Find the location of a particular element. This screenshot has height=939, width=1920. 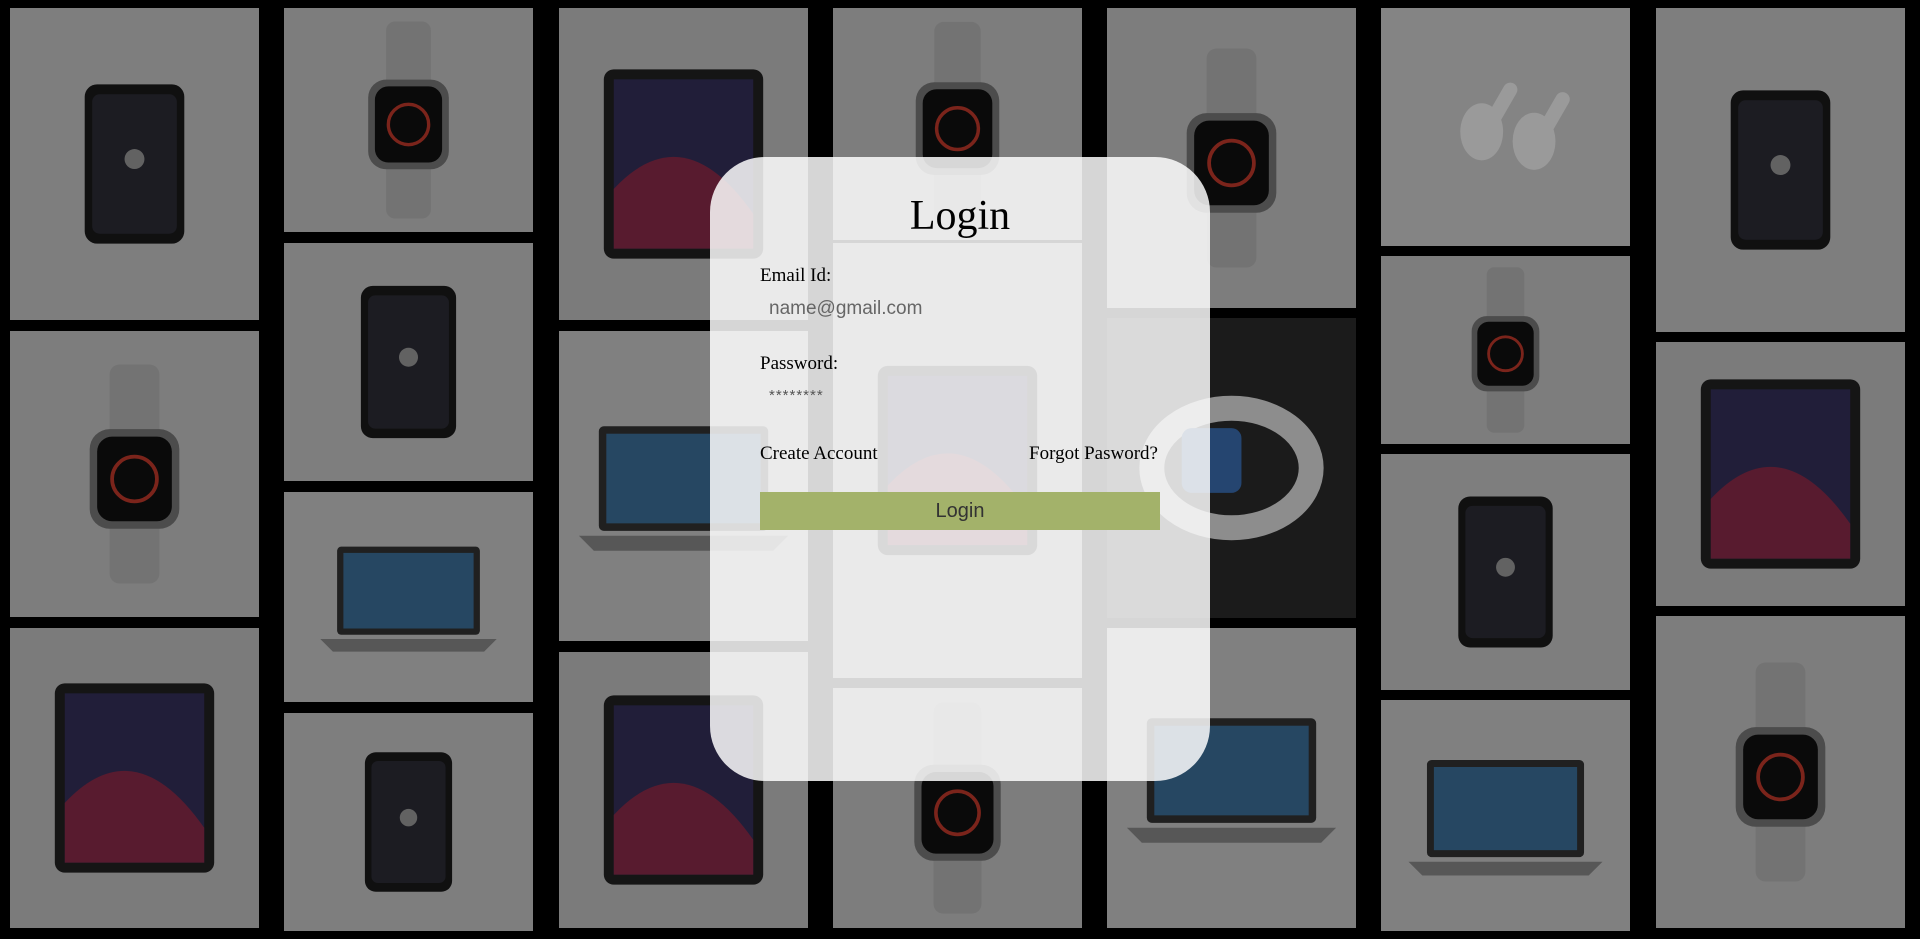

forgot-password-link: Forgot Pasword? is located at coordinates (1093, 454).